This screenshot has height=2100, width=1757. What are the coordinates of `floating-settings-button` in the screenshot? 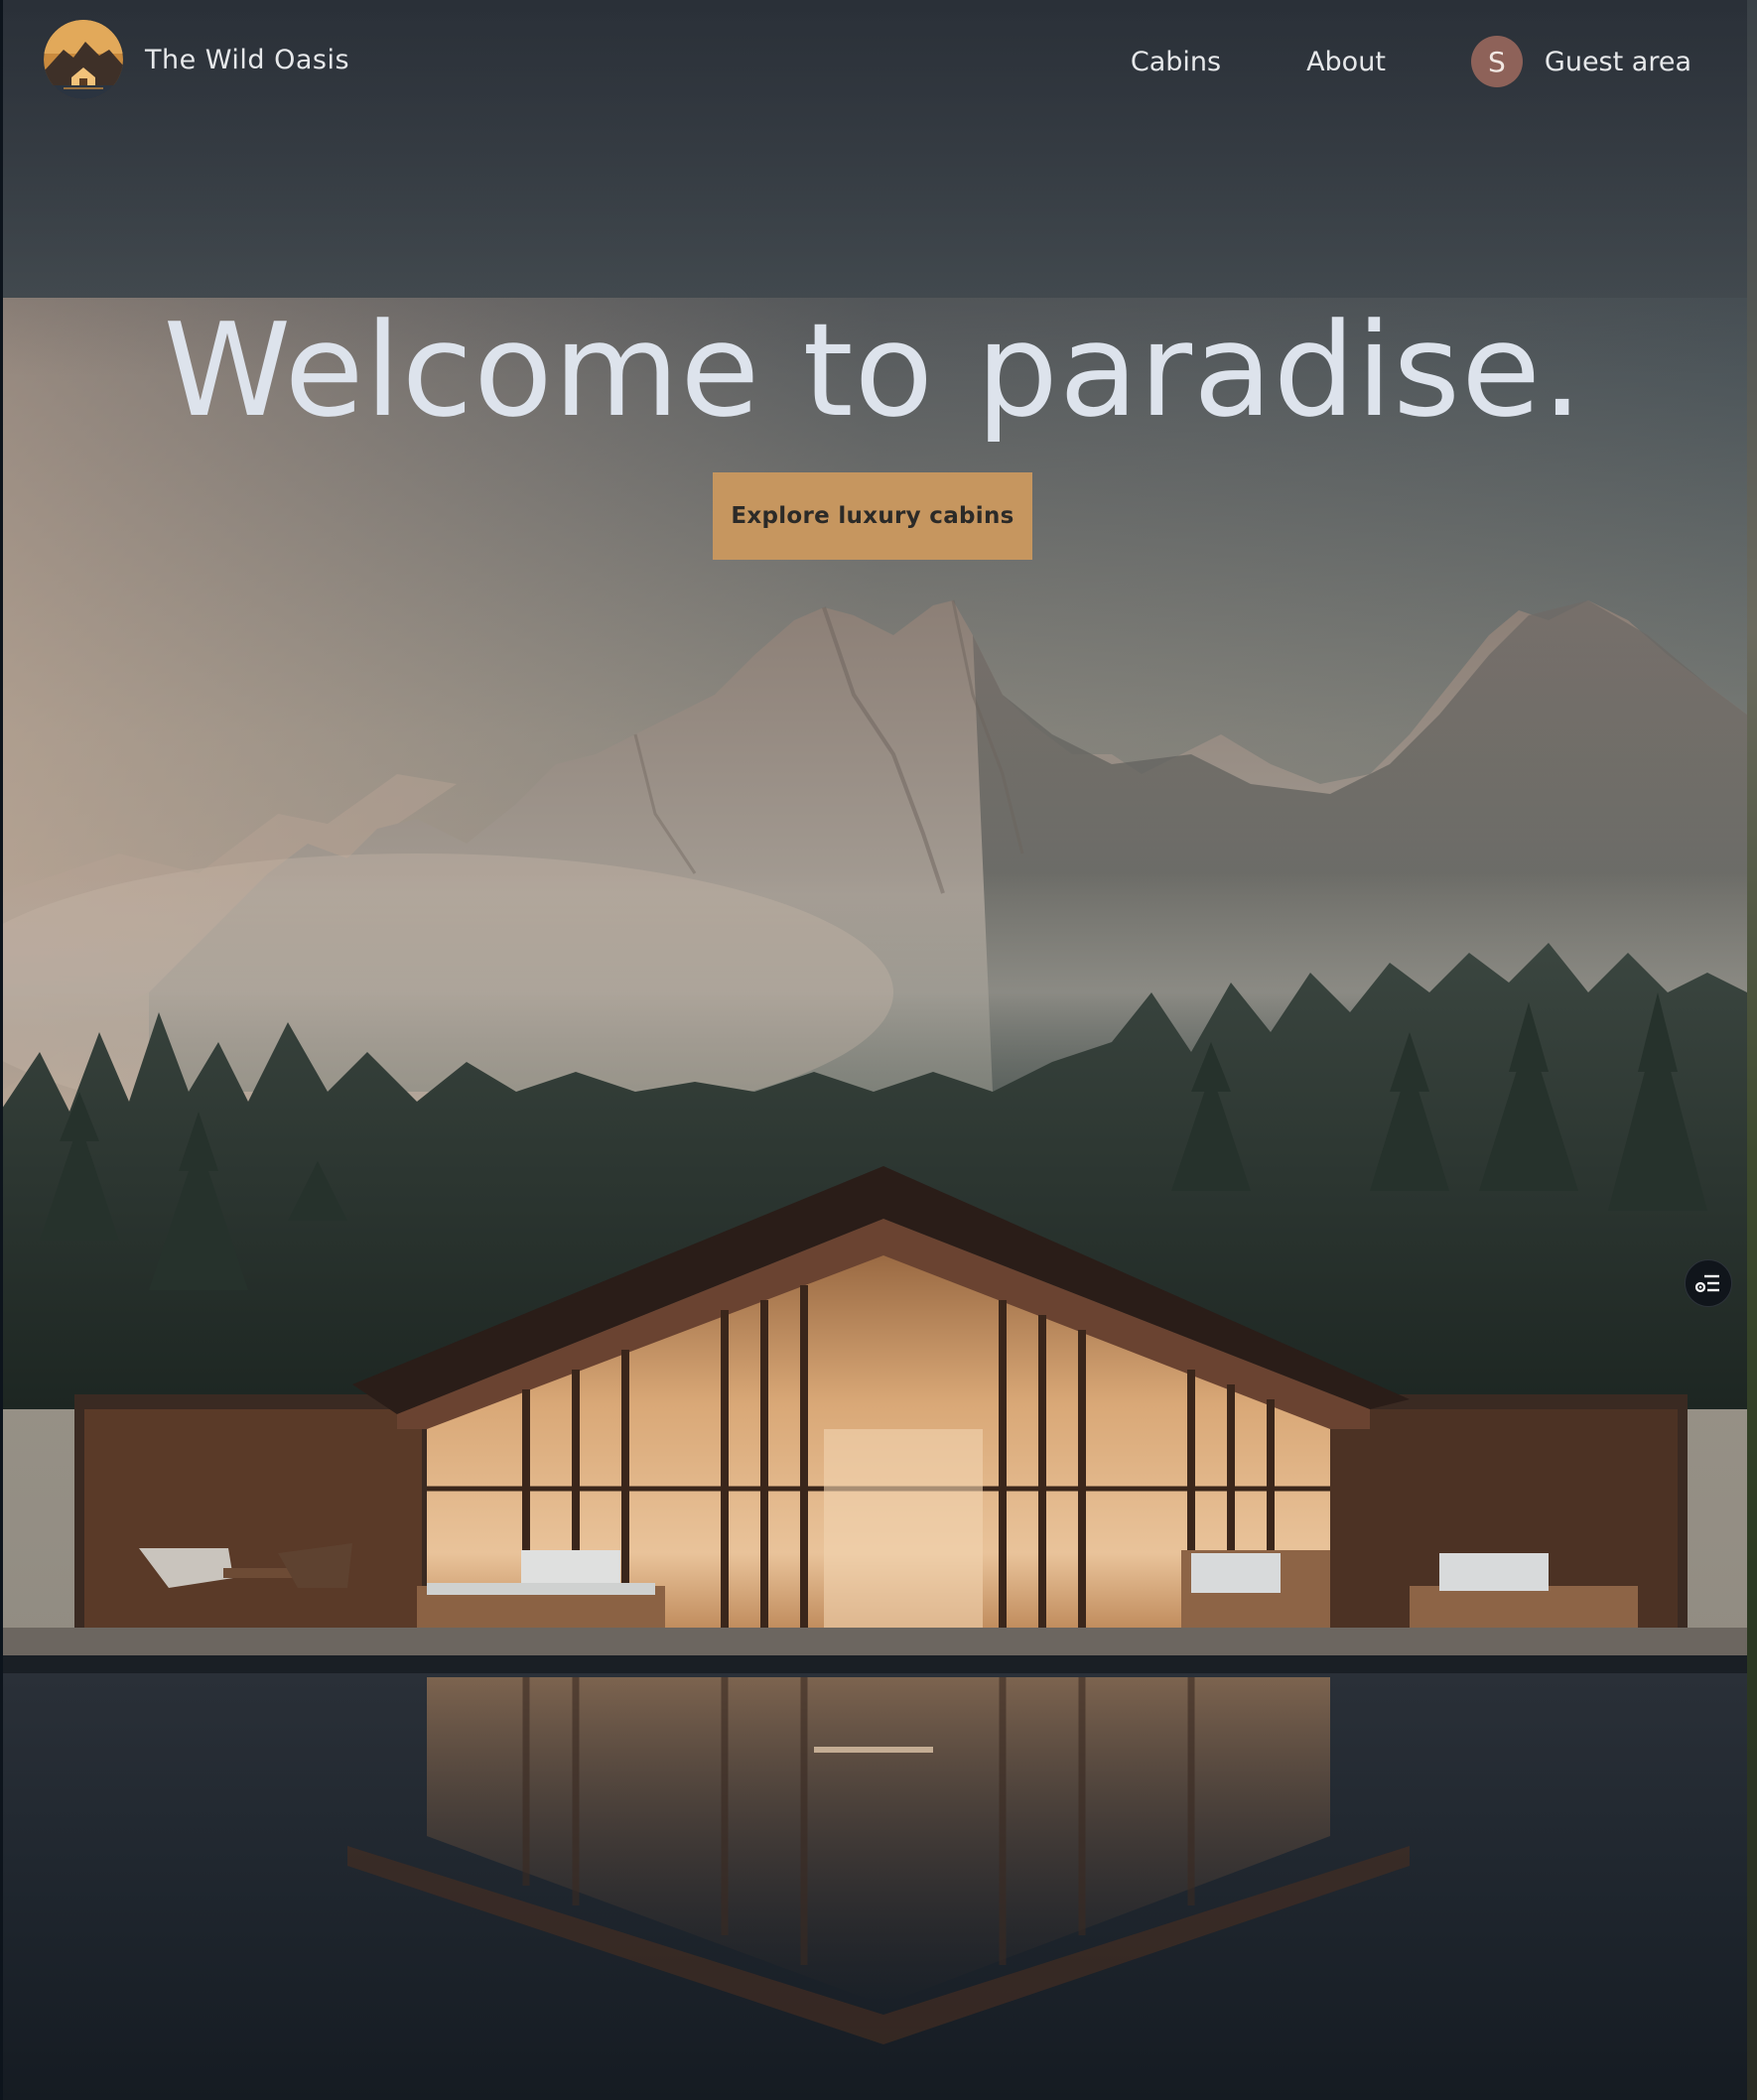 It's located at (1709, 1283).